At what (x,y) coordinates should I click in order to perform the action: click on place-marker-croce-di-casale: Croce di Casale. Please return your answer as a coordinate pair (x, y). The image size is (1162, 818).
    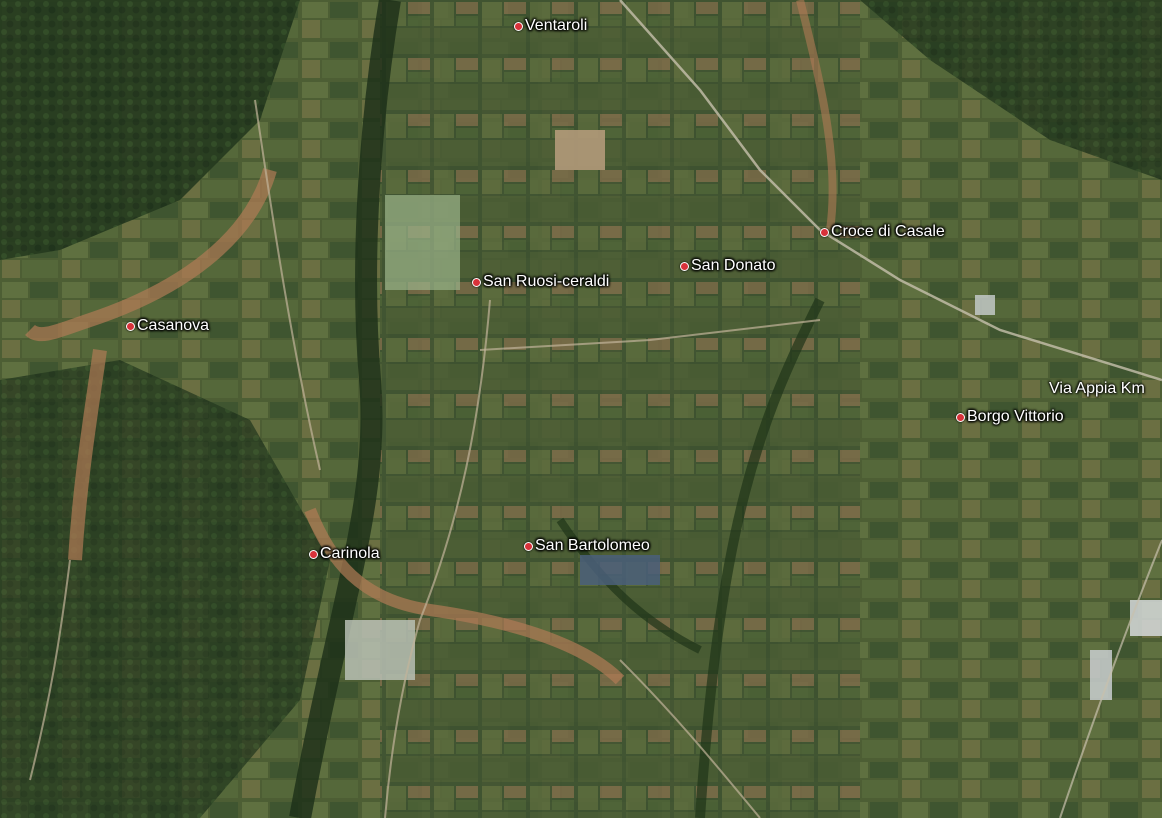
    Looking at the image, I should click on (882, 232).